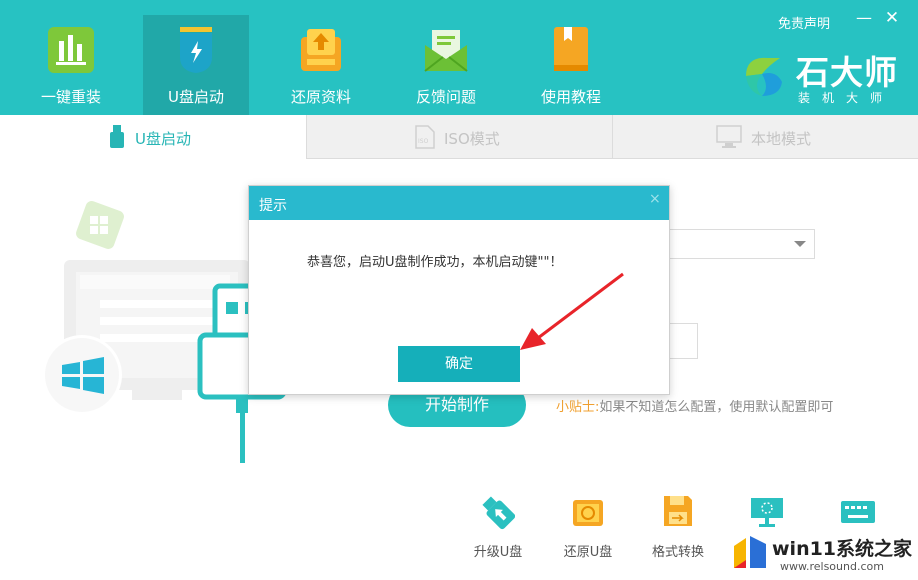 This screenshot has width=918, height=580. I want to click on logo-icon, so click(764, 76).